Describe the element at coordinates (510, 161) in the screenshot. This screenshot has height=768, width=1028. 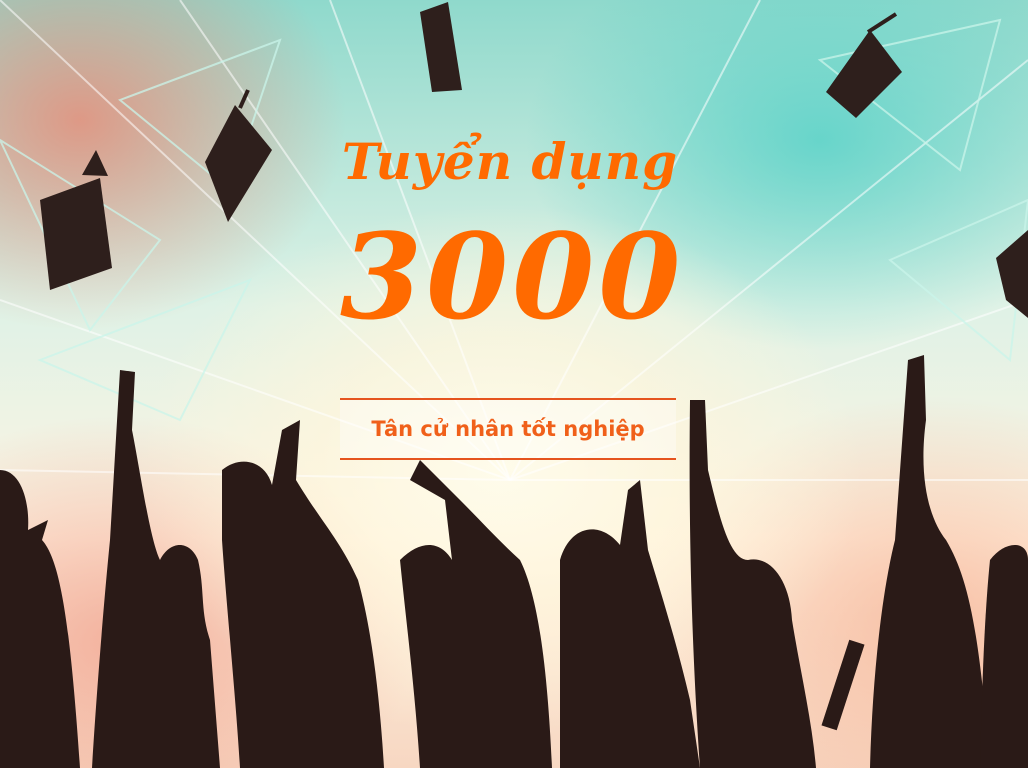
I see `headline-title: Tuyển dụng` at that location.